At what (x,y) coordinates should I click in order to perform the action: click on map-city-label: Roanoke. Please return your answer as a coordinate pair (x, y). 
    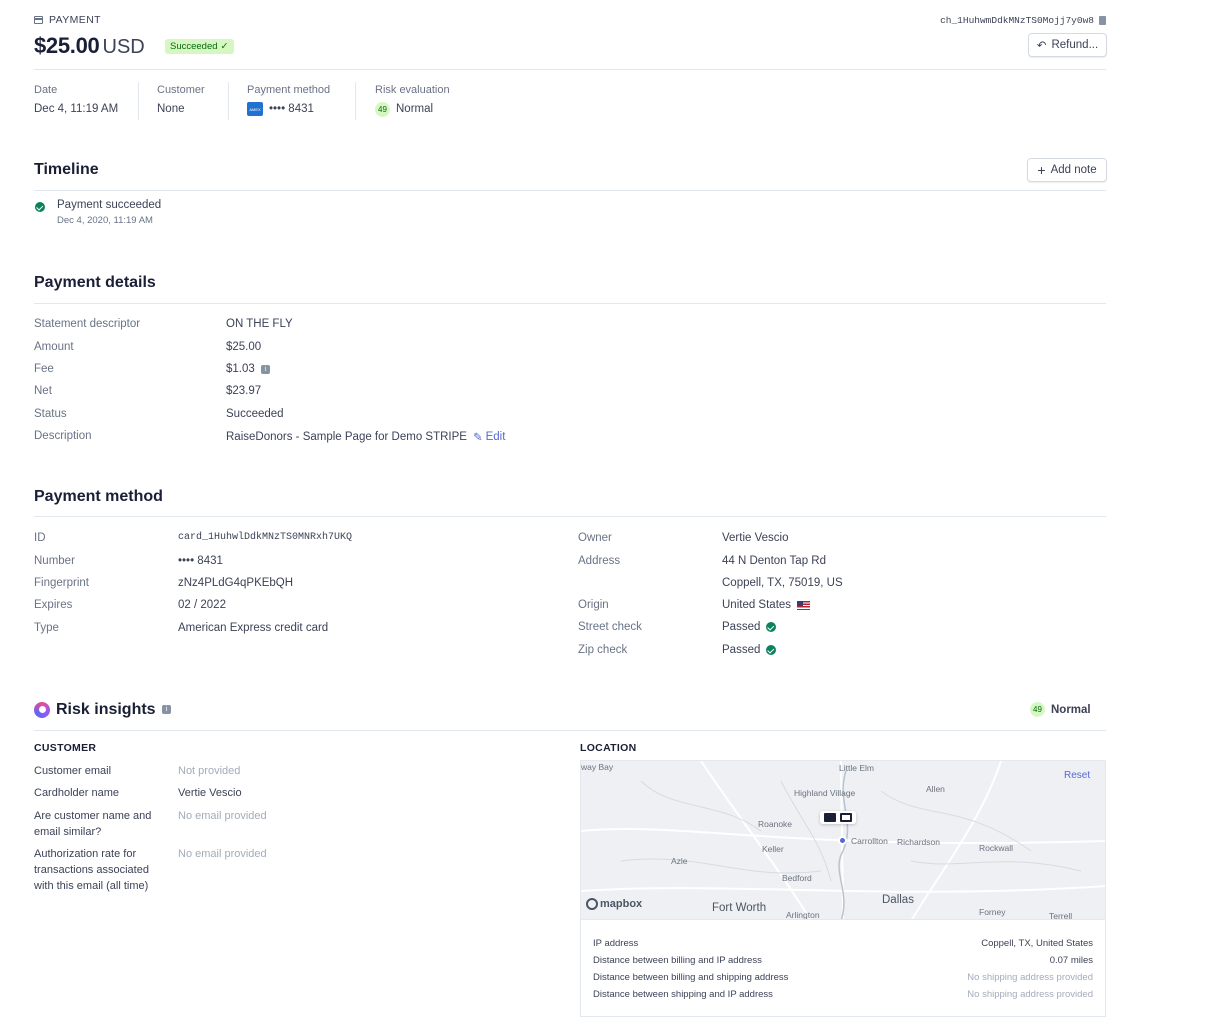
    Looking at the image, I should click on (775, 824).